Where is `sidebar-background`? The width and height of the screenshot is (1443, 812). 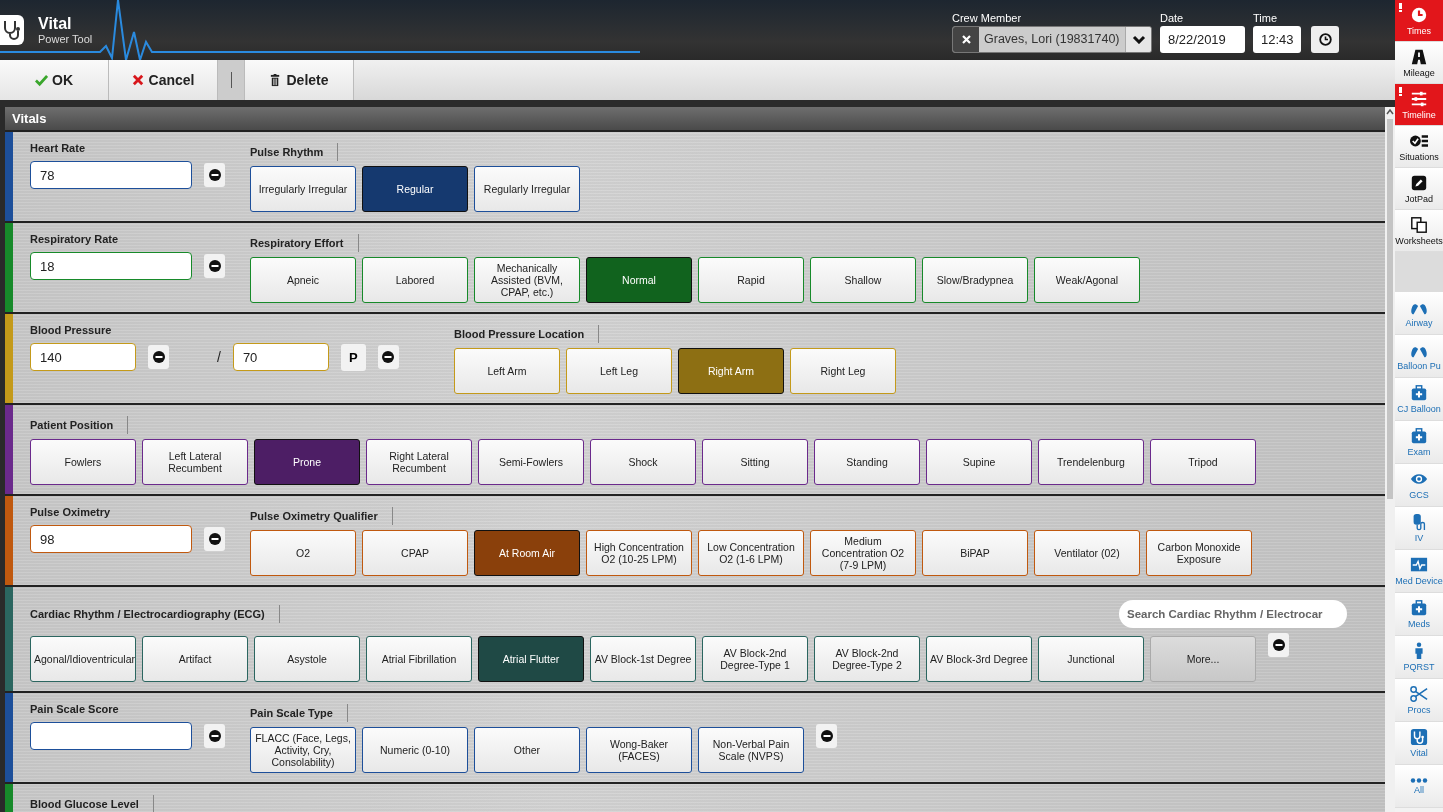 sidebar-background is located at coordinates (1419, 272).